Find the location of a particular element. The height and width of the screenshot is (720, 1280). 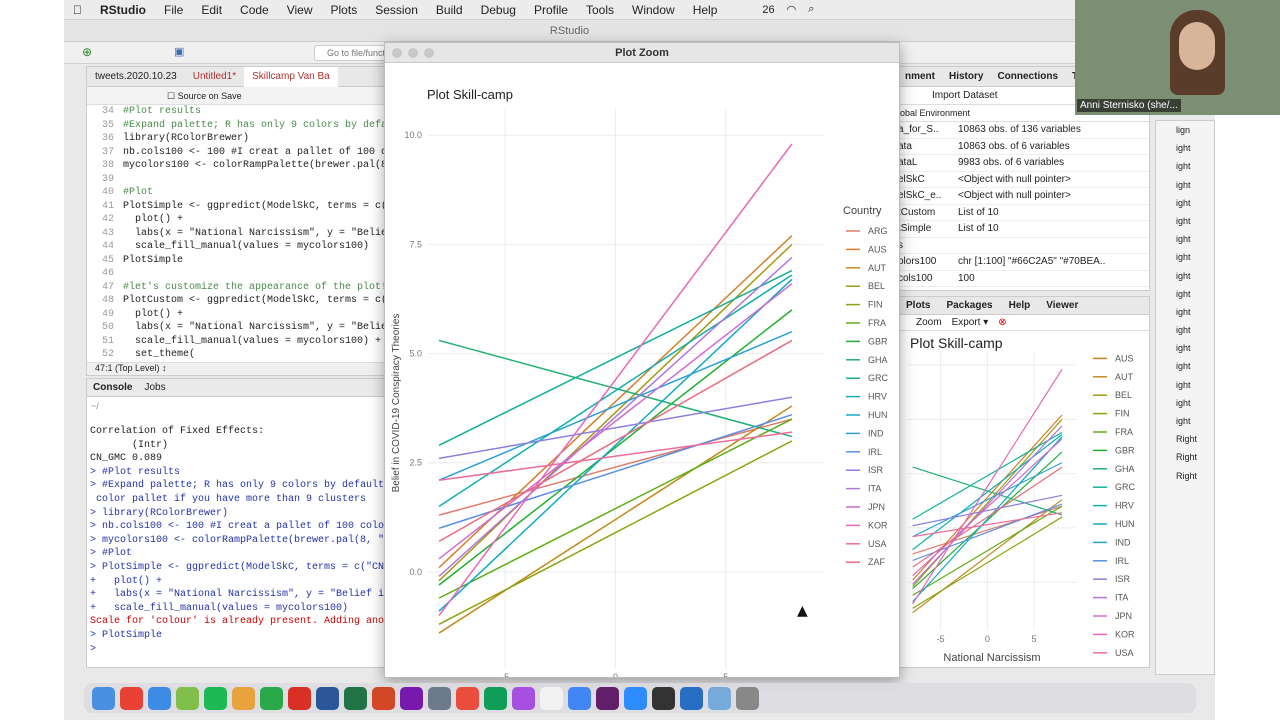

trash-icon is located at coordinates (747, 698).